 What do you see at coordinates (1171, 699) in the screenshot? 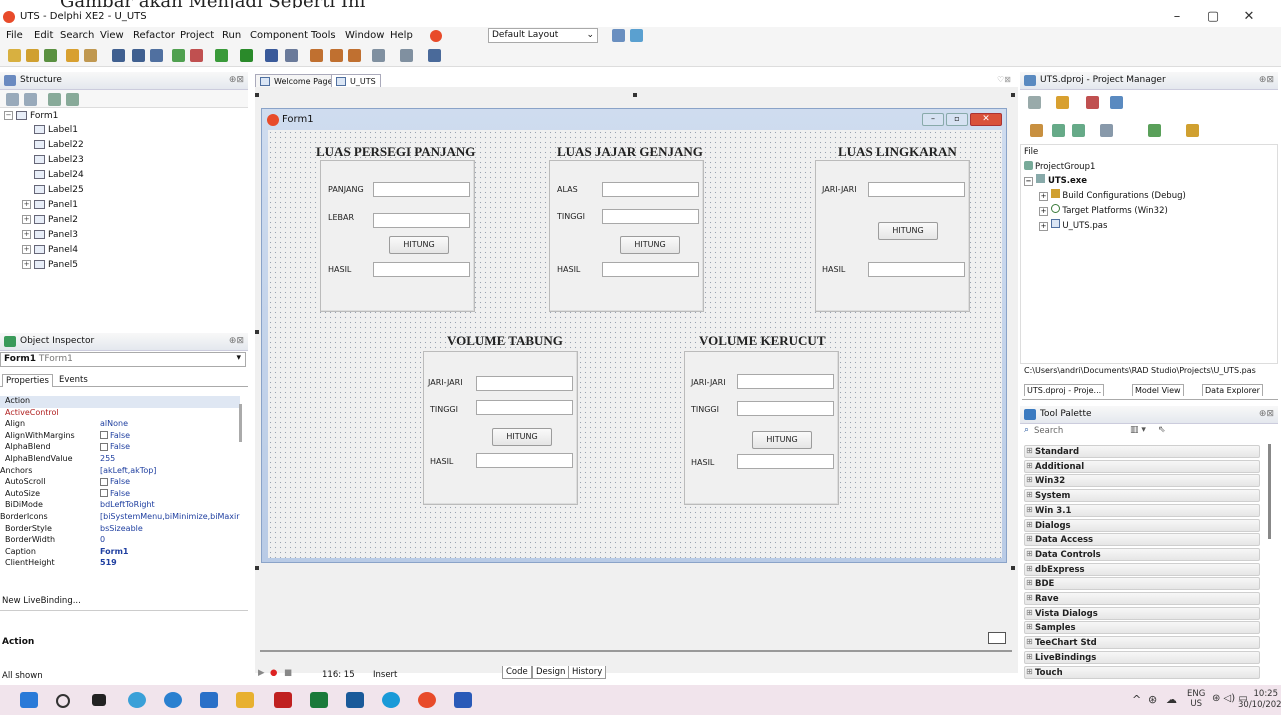
I see `tray-cloud-icon: ☁` at bounding box center [1171, 699].